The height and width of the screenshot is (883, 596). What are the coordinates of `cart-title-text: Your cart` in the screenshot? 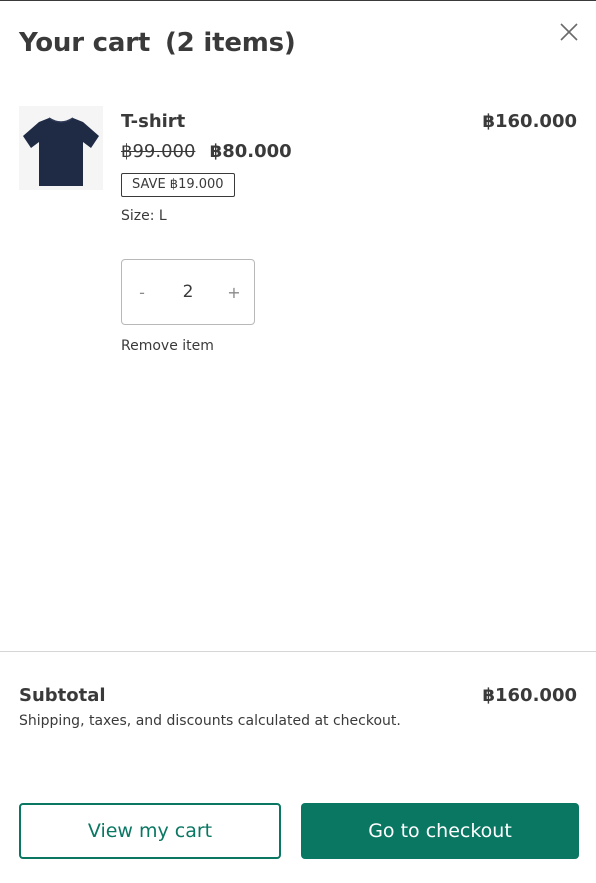 It's located at (85, 43).